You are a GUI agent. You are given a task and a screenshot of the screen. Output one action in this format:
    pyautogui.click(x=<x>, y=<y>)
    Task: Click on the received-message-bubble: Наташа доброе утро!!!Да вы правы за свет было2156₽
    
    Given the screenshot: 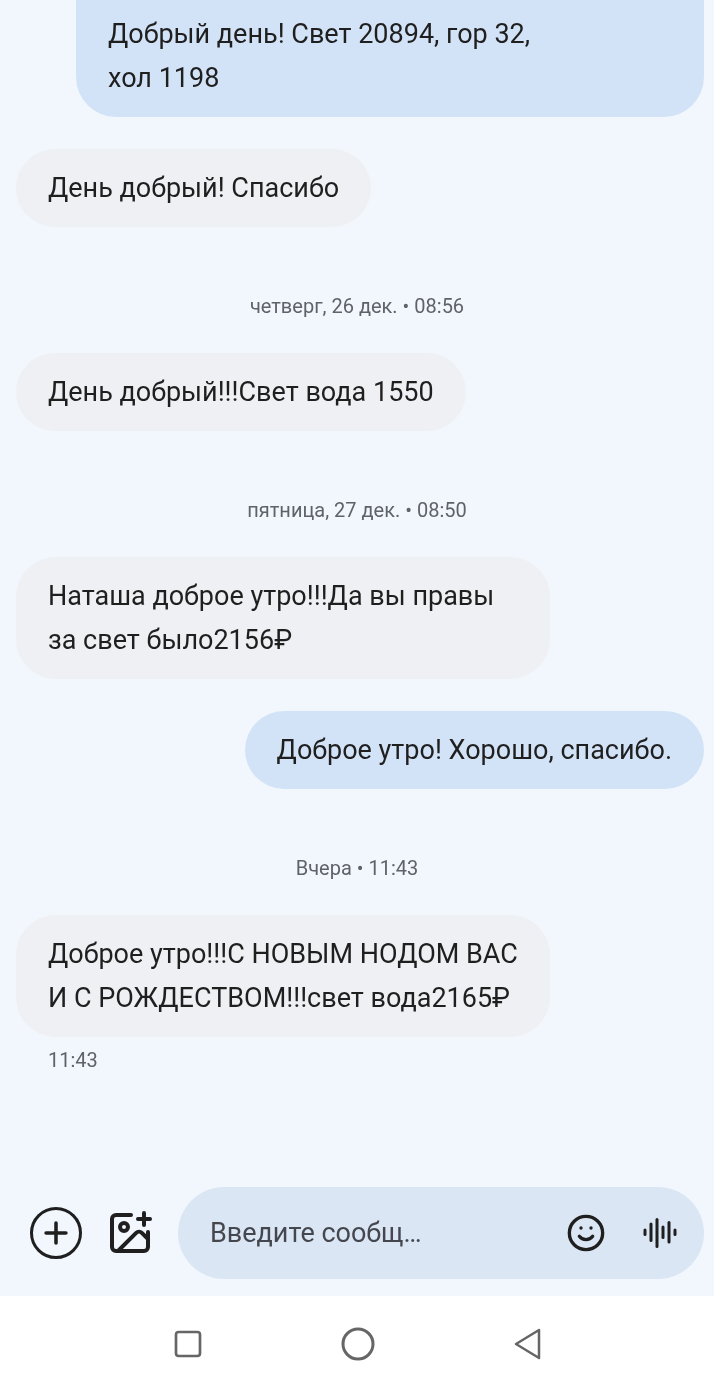 What is the action you would take?
    pyautogui.click(x=283, y=618)
    